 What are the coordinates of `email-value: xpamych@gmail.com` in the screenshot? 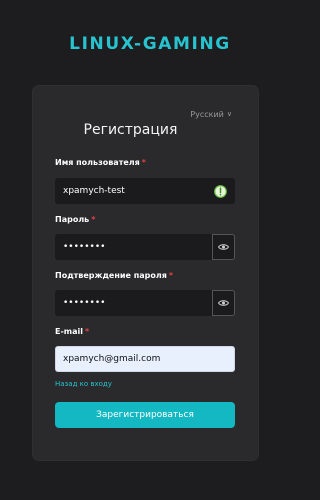 It's located at (112, 359).